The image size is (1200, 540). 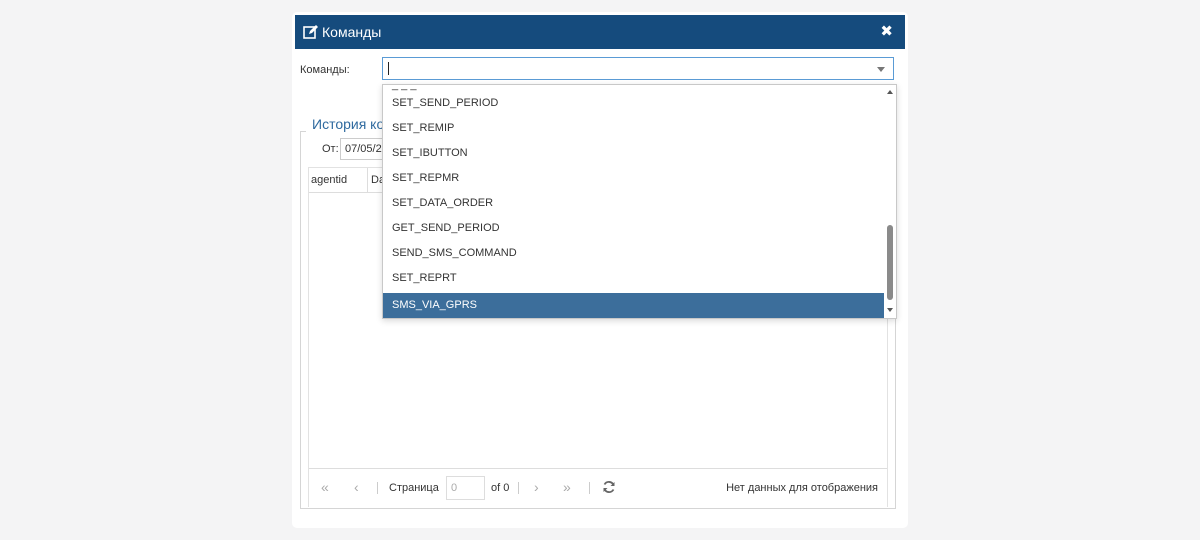 I want to click on commands-combobox, so click(x=638, y=68).